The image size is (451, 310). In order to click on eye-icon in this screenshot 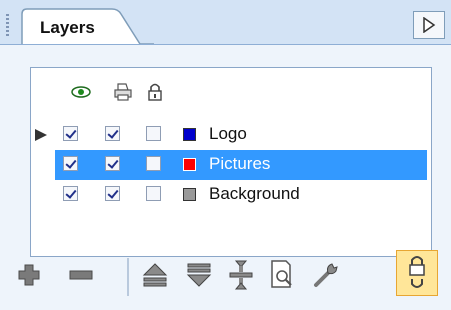, I will do `click(81, 92)`.